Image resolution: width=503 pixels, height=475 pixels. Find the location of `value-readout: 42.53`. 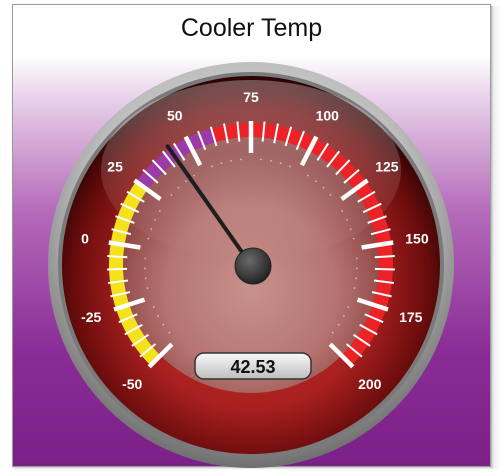

value-readout: 42.53 is located at coordinates (253, 366).